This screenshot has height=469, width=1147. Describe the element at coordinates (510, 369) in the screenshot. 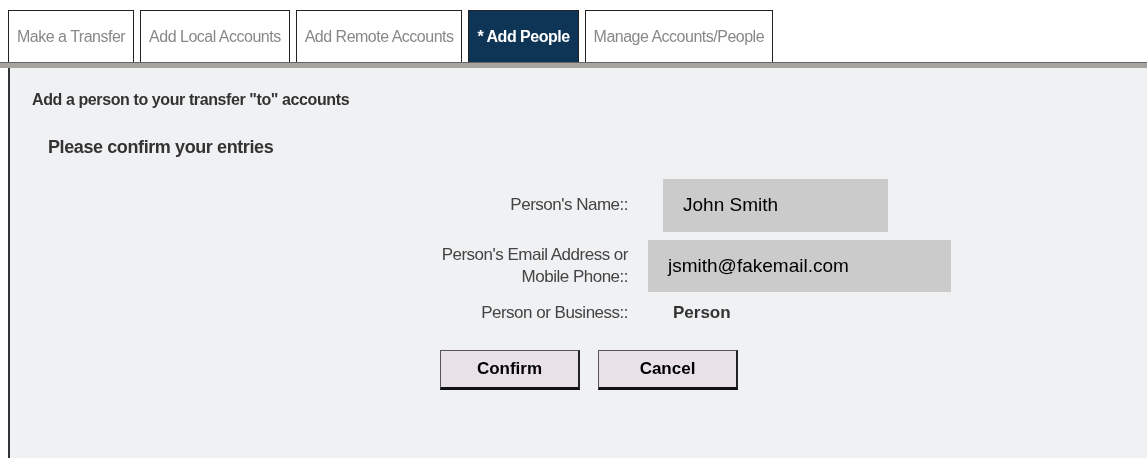

I see `confirm-button: Confirm` at that location.